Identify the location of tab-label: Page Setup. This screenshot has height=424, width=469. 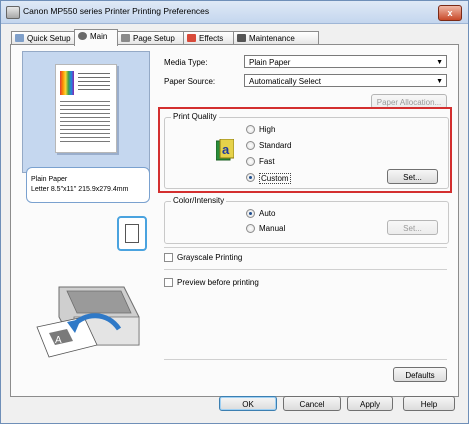
(154, 38).